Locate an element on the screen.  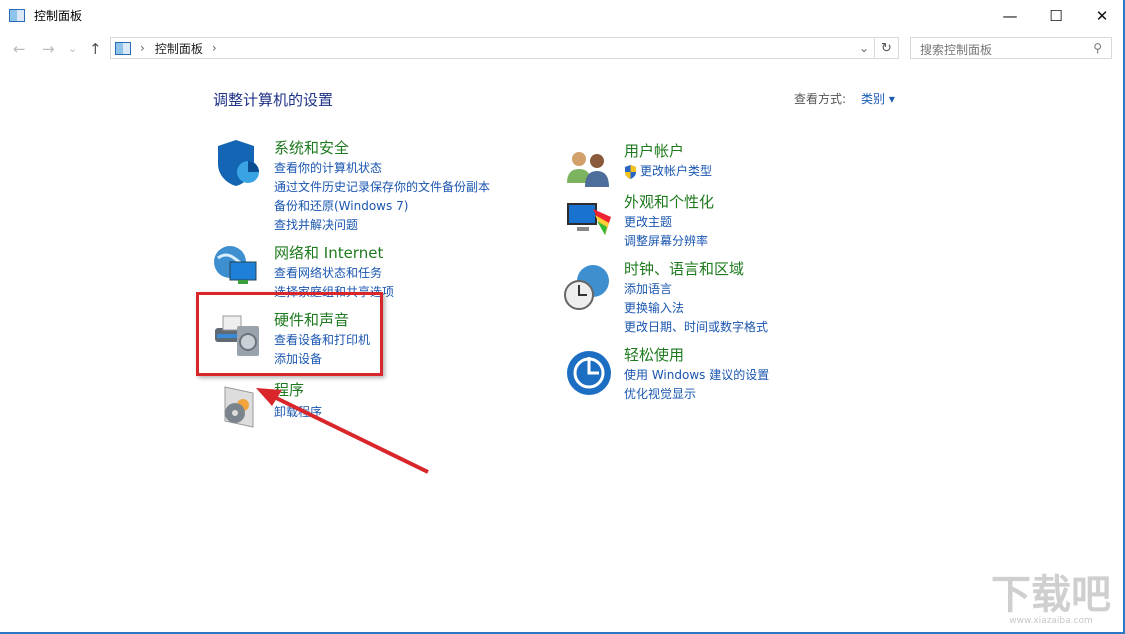
watermark: 下载吧 www.xiazaiba.com is located at coordinates (1051, 600).